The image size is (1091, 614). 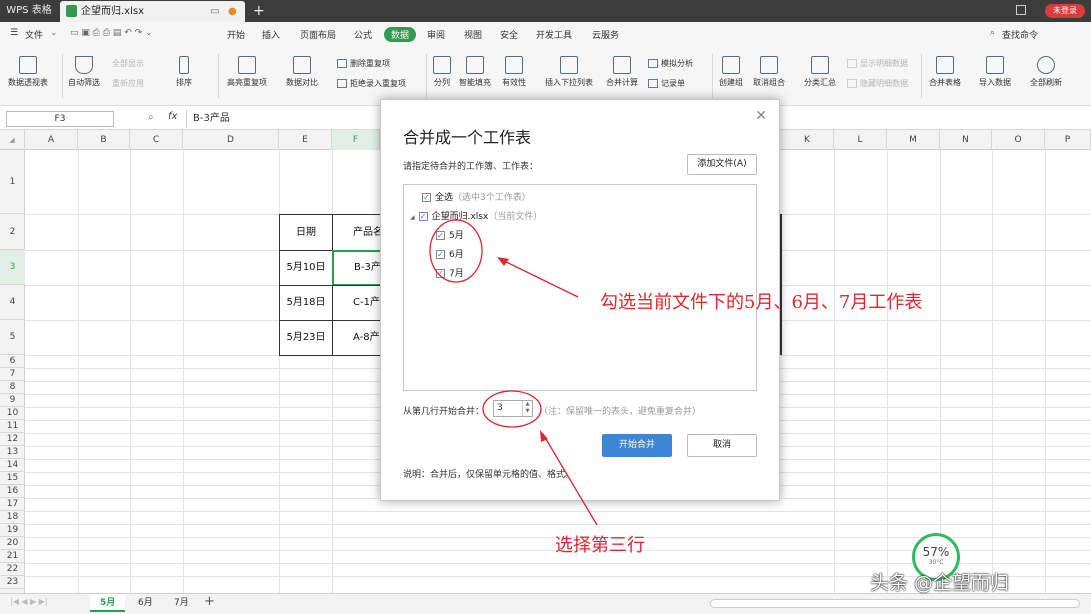 I want to click on annotation-ellipse-row, so click(x=512, y=409).